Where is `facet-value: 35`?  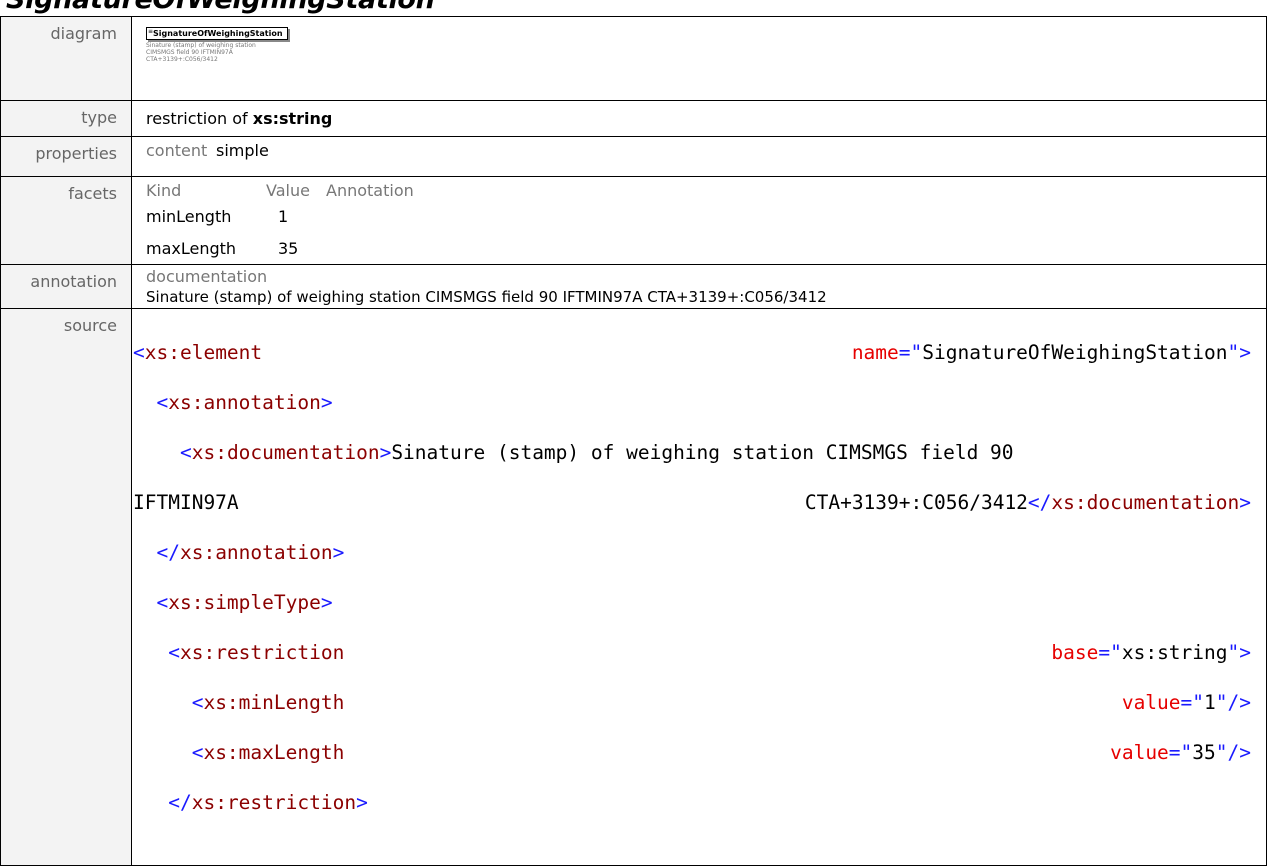 facet-value: 35 is located at coordinates (288, 248).